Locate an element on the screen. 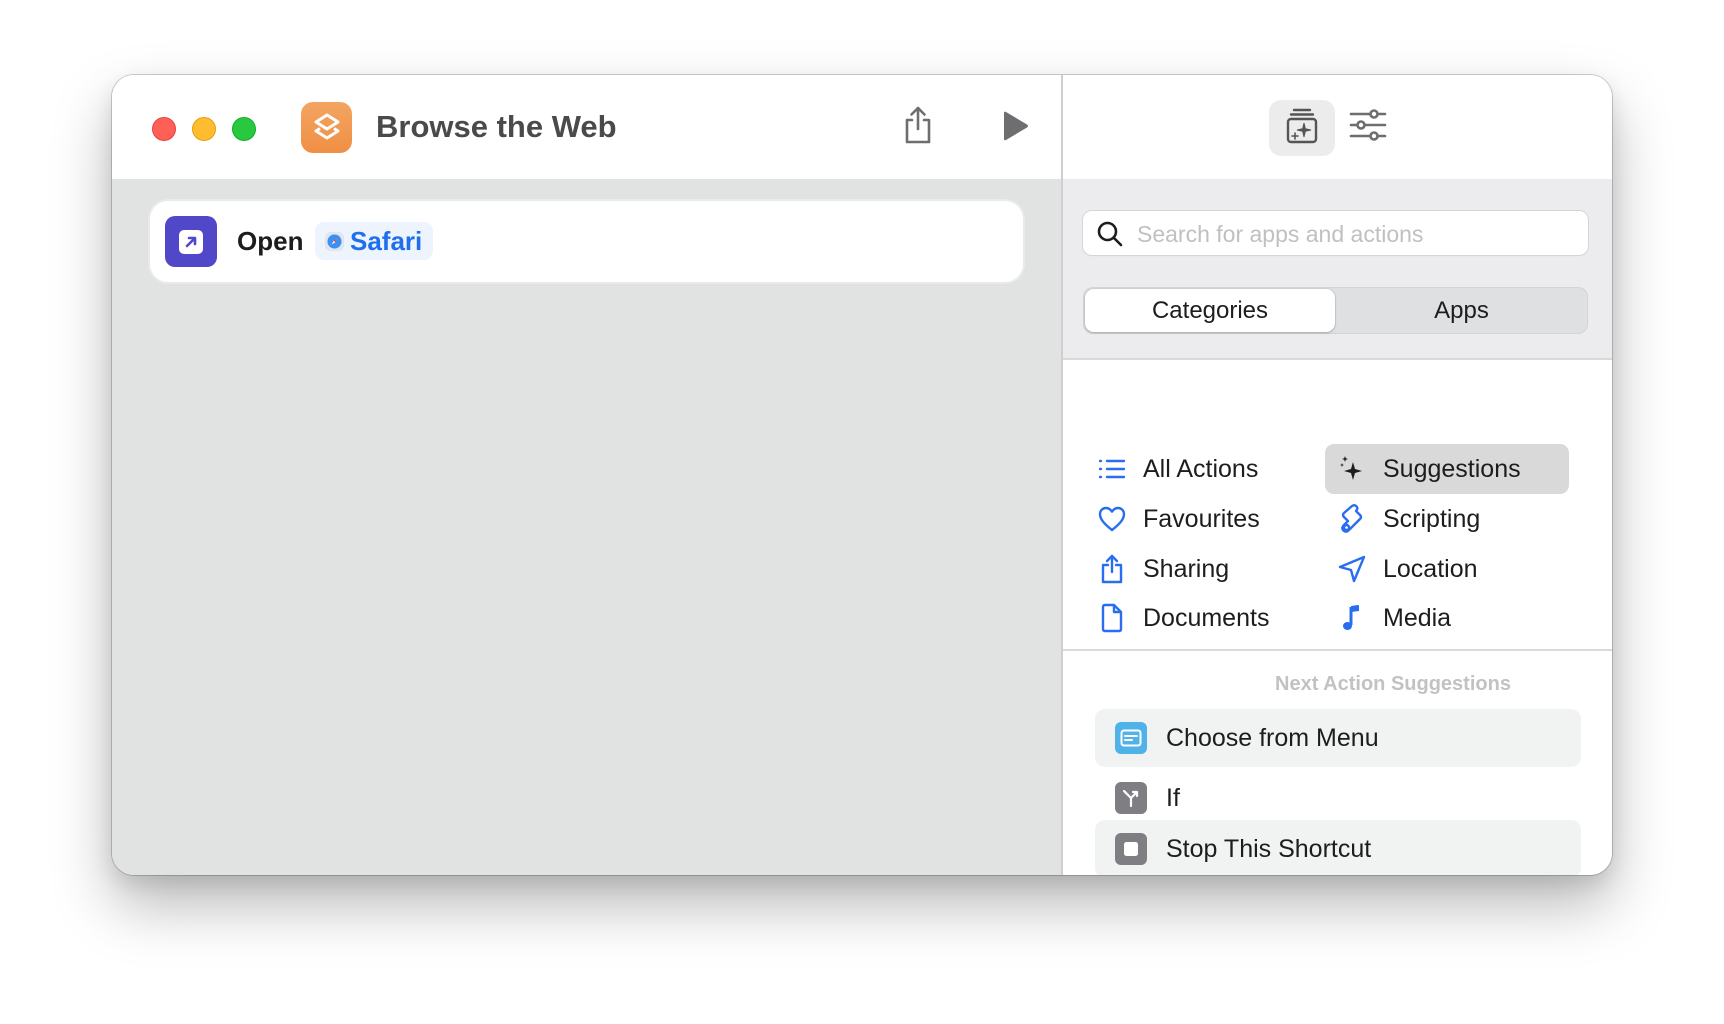 Image resolution: width=1724 pixels, height=1024 pixels. heart-icon is located at coordinates (1112, 519).